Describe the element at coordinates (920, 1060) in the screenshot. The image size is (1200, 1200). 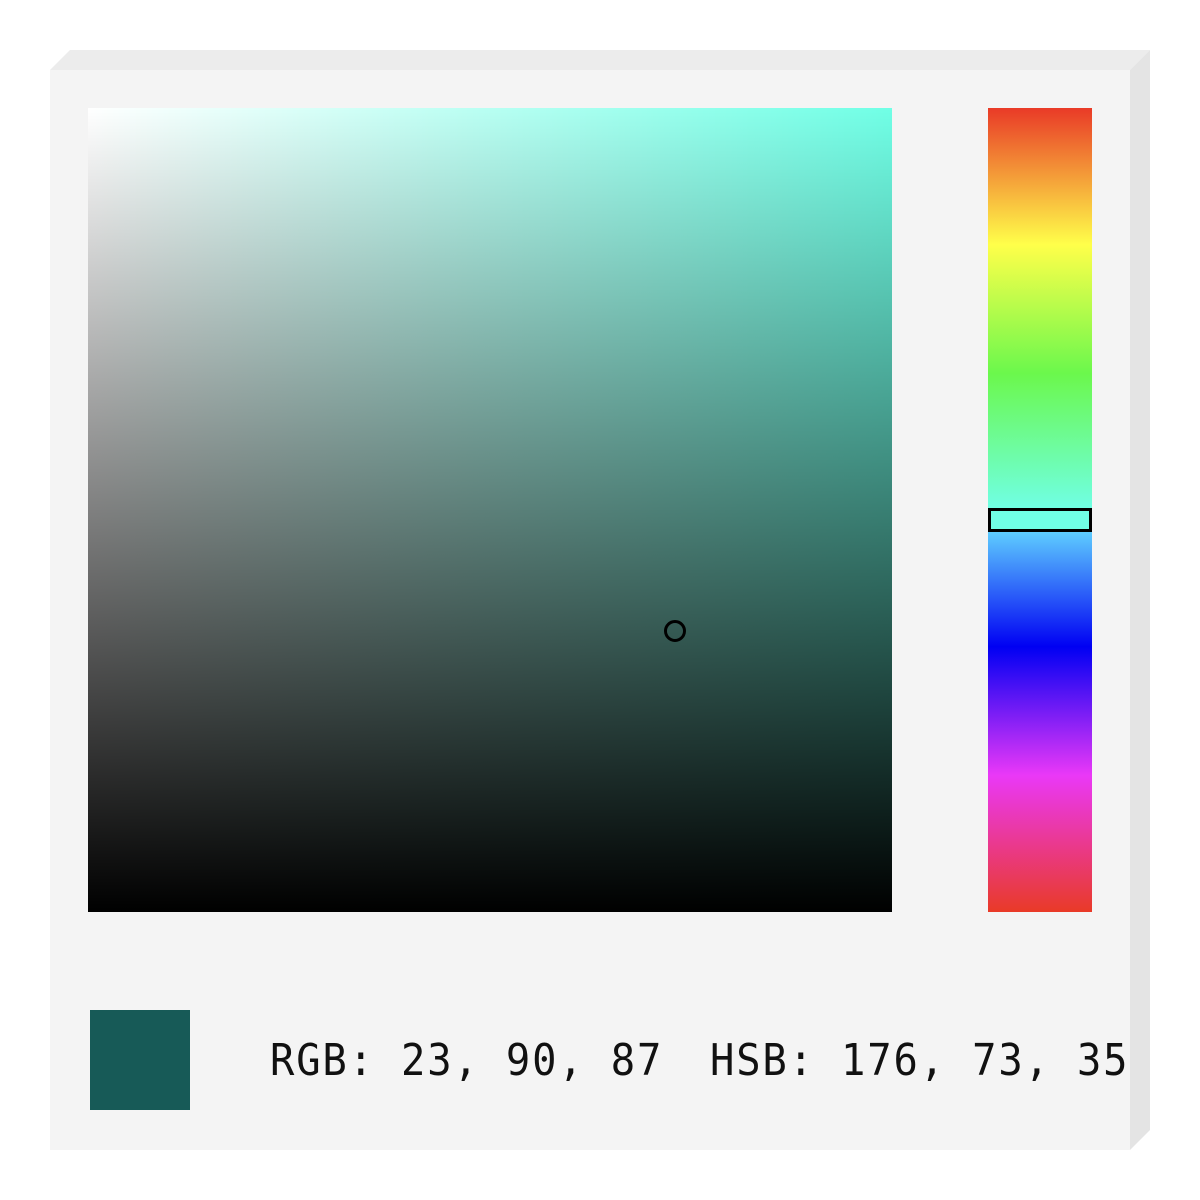
I see `hsb-readout: HSB: 176, 73, 35` at that location.